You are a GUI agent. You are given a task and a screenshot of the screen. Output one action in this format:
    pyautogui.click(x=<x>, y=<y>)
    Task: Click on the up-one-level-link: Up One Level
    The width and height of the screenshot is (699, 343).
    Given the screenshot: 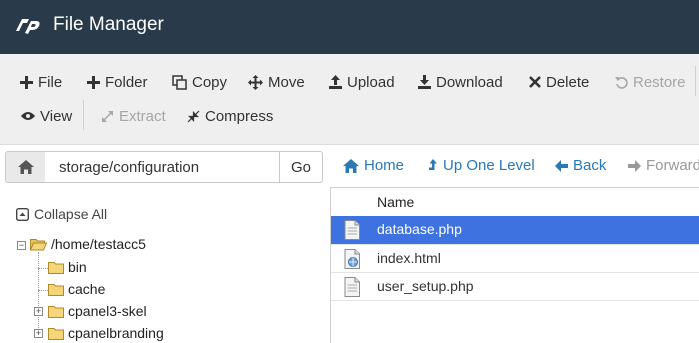 What is the action you would take?
    pyautogui.click(x=481, y=165)
    